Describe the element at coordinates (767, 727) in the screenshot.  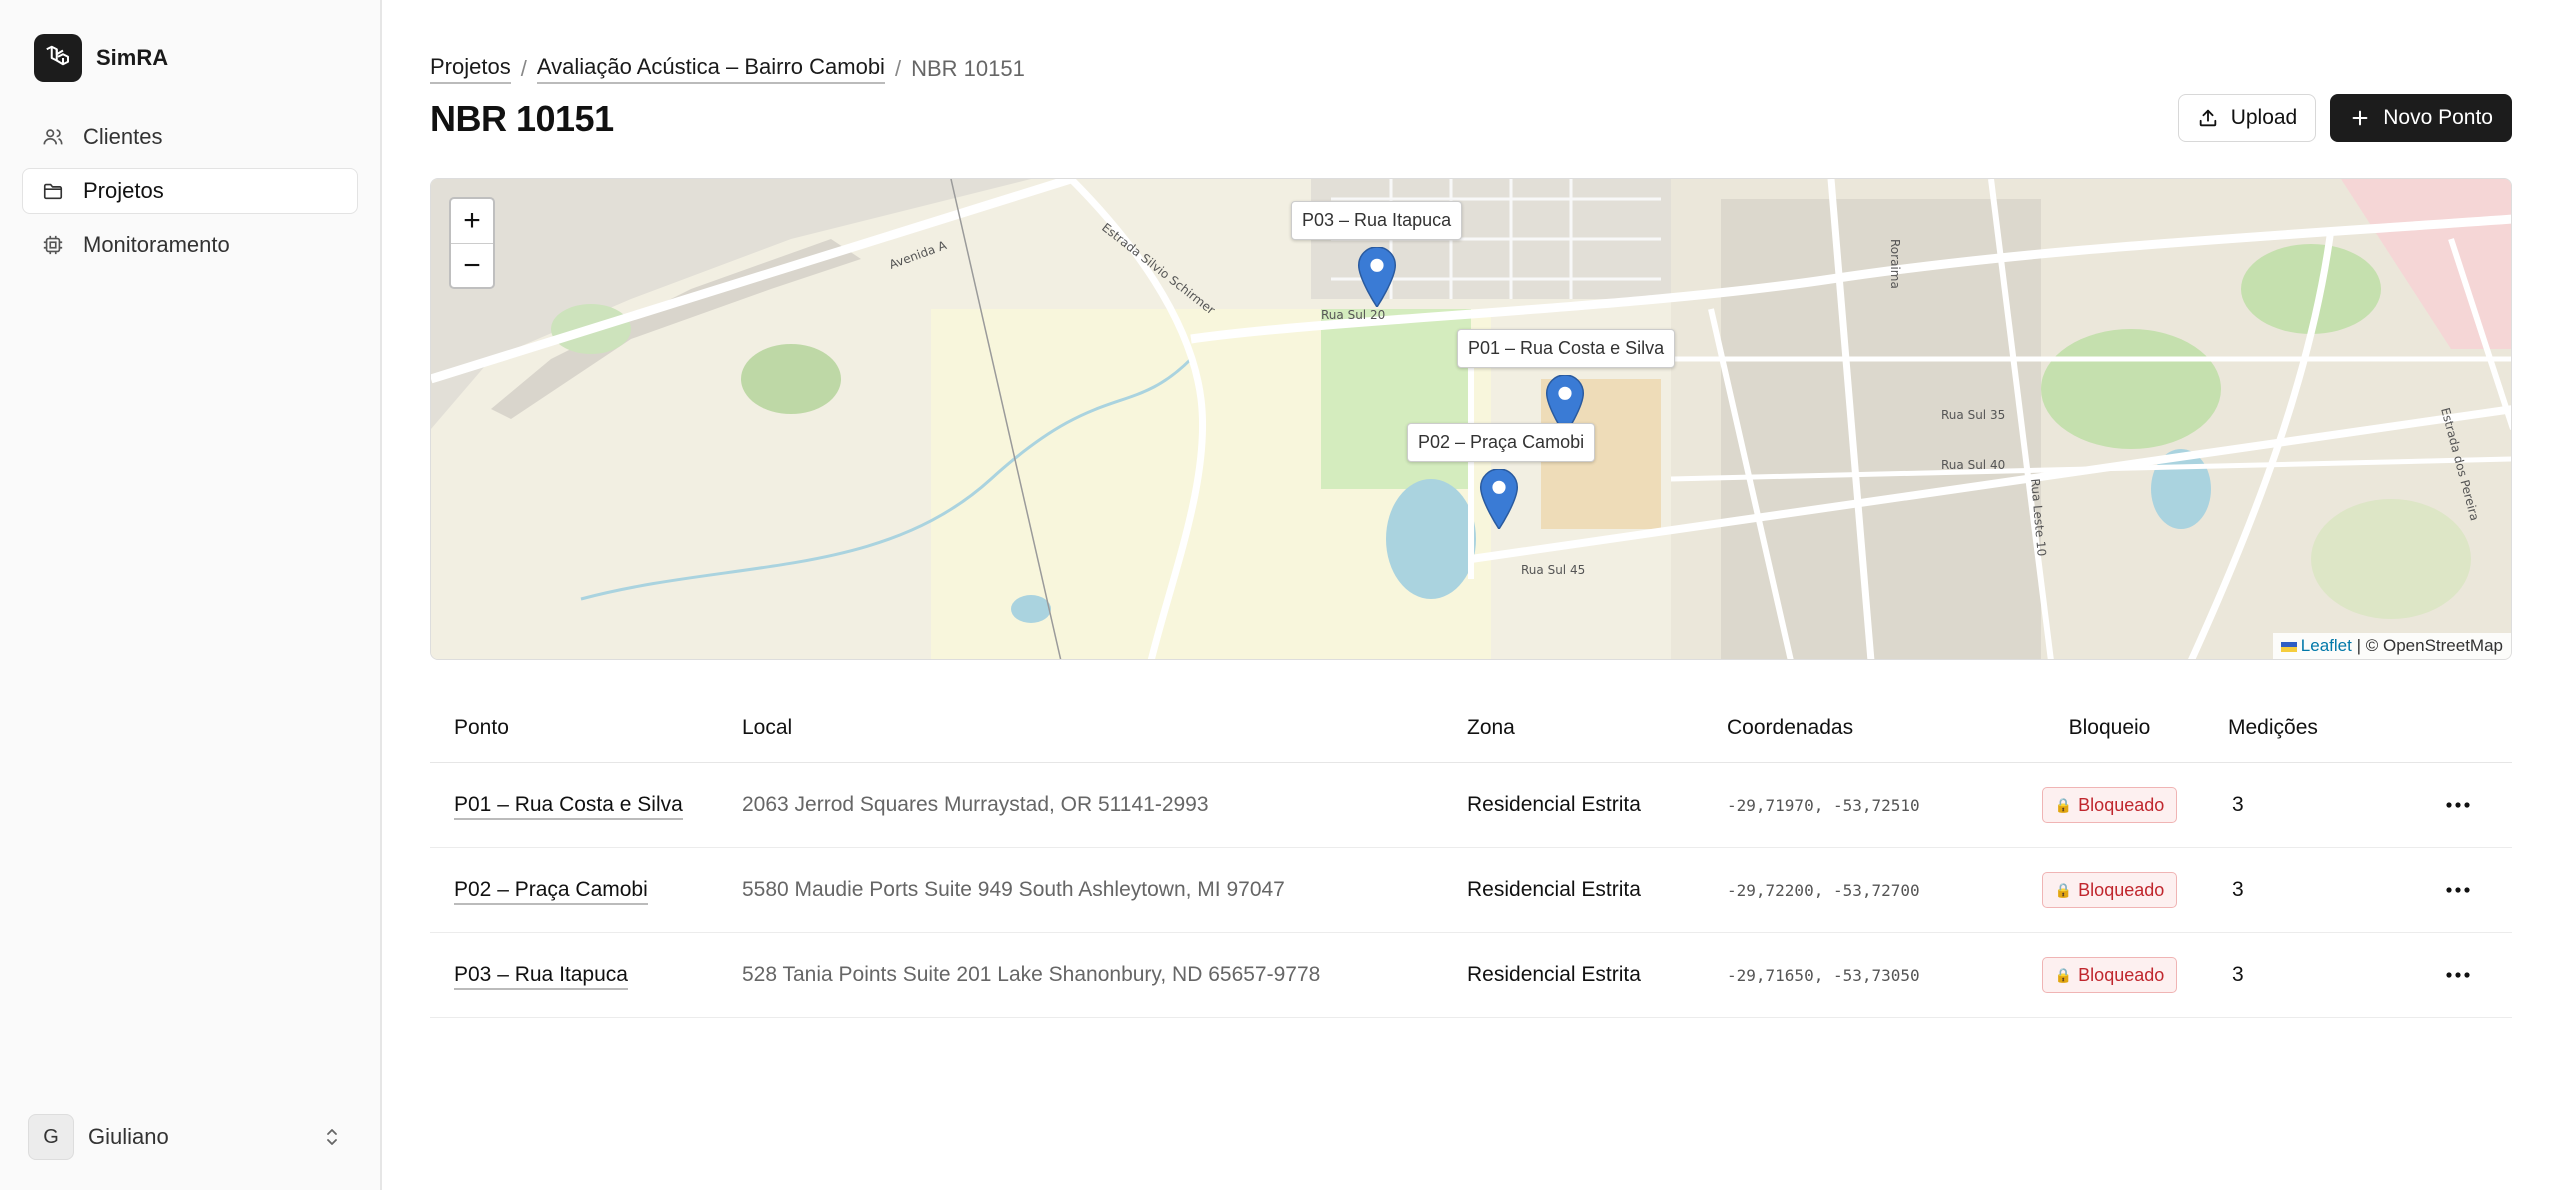
I see `column-header-local: Local` at that location.